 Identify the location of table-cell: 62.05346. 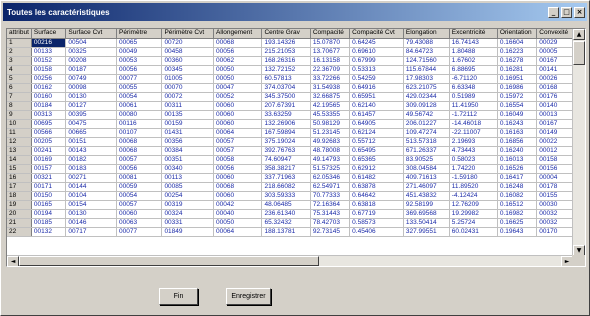
(330, 178).